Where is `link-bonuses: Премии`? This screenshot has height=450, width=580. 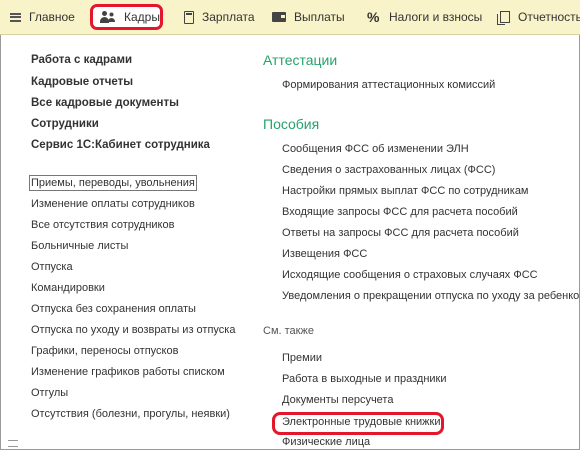 link-bonuses: Премии is located at coordinates (302, 358).